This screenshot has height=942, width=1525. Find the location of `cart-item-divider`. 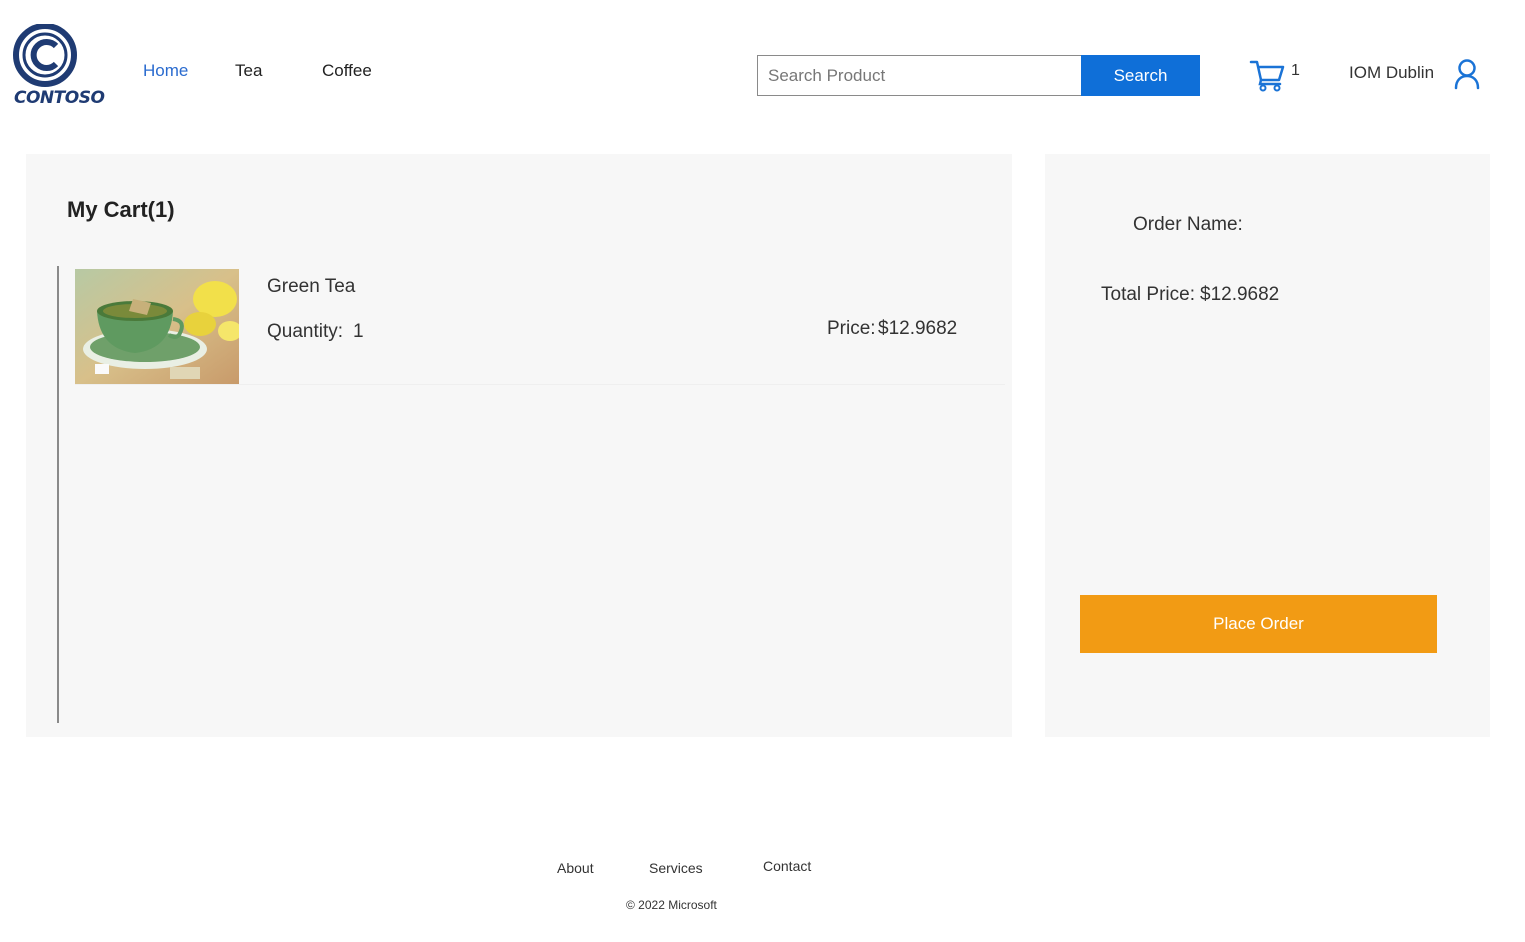

cart-item-divider is located at coordinates (540, 384).